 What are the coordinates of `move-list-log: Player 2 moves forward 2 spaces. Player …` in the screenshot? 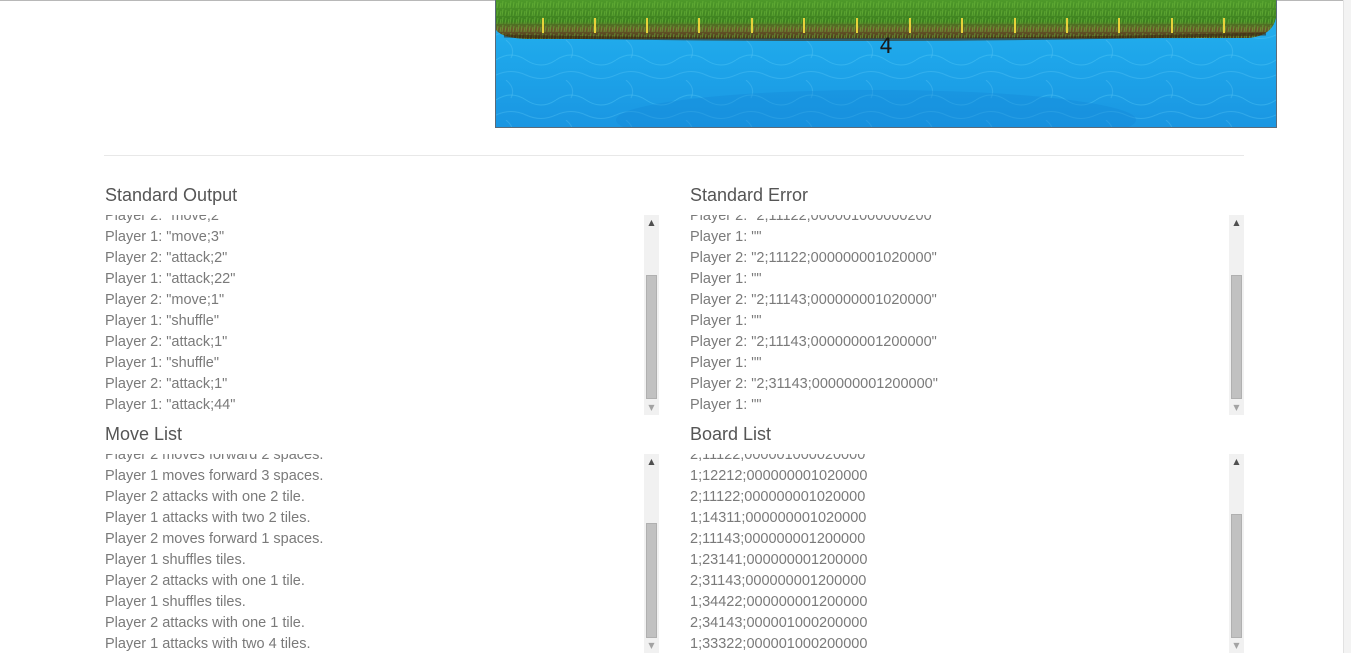 It's located at (372, 553).